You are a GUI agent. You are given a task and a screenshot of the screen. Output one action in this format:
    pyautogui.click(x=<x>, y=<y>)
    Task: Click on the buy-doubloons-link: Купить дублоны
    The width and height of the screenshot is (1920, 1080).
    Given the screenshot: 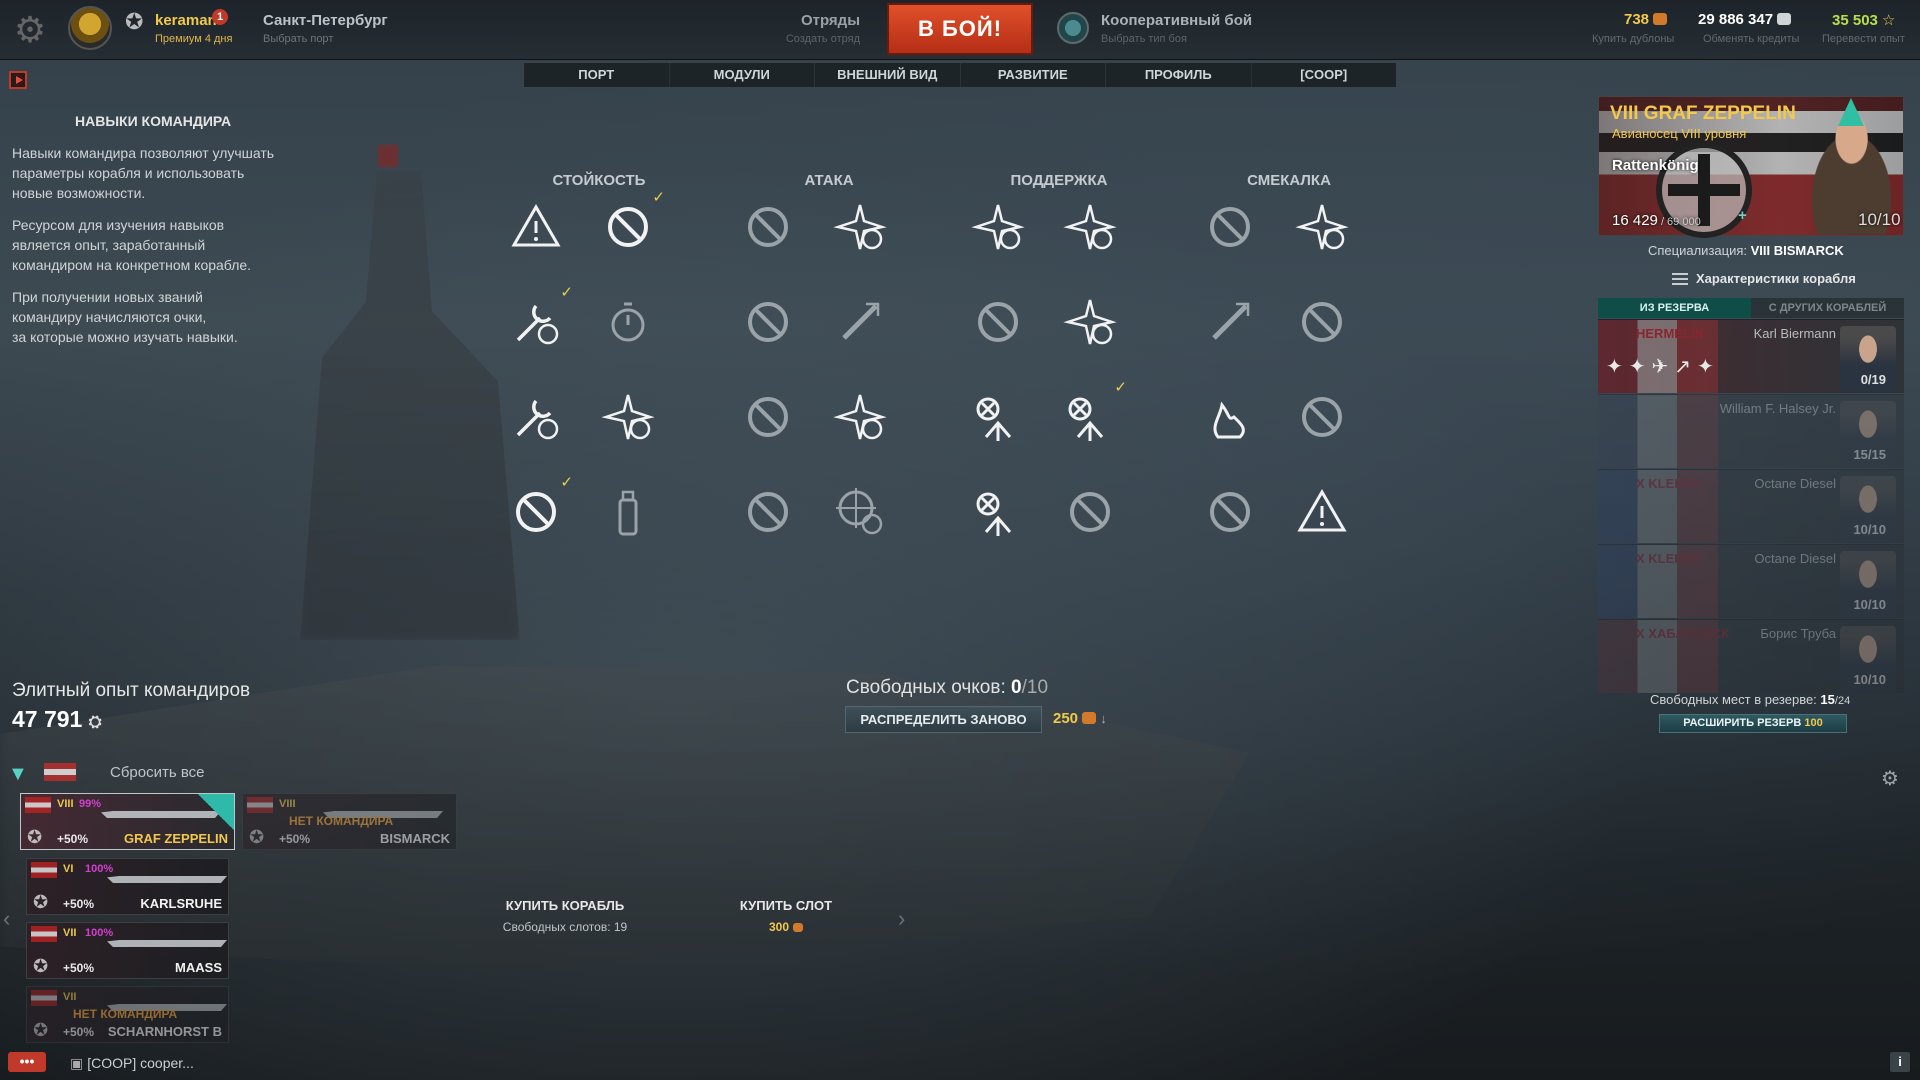 What is the action you would take?
    pyautogui.click(x=1633, y=39)
    